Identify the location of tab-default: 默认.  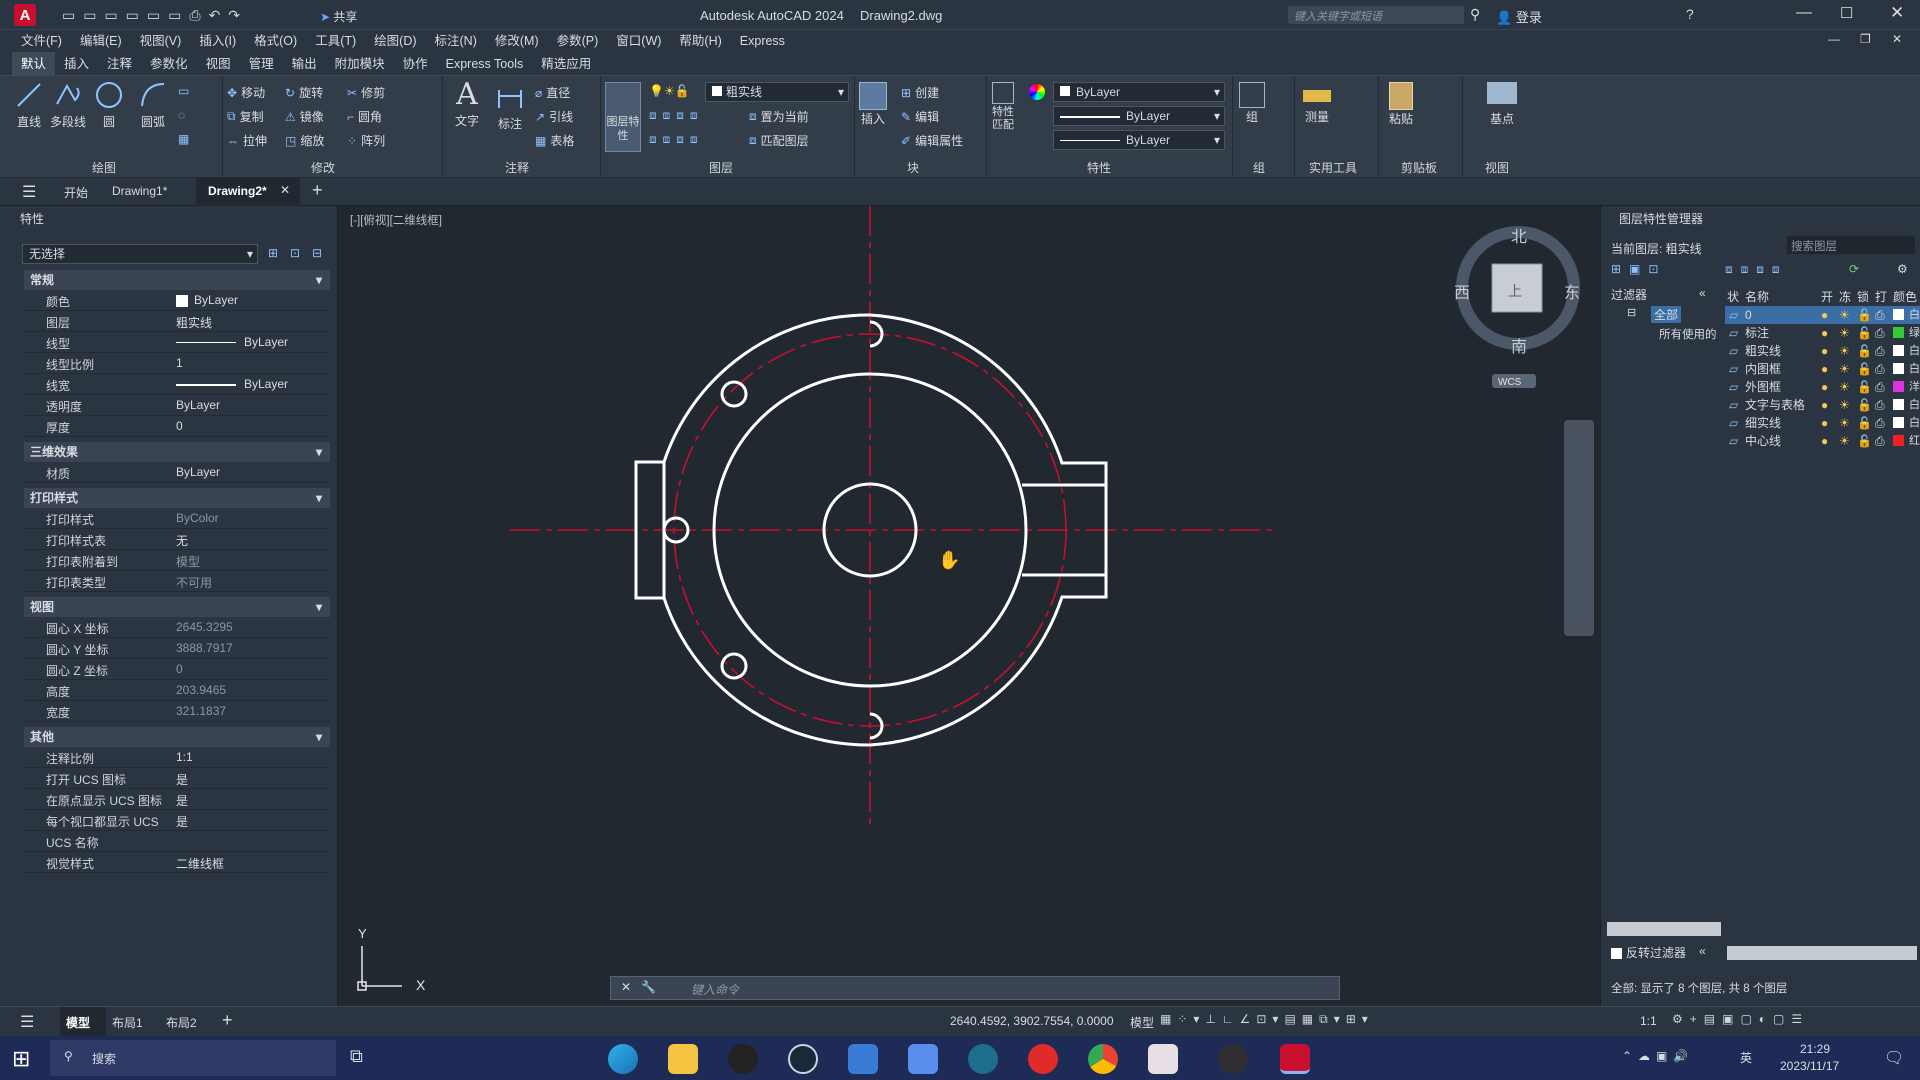
(34, 64).